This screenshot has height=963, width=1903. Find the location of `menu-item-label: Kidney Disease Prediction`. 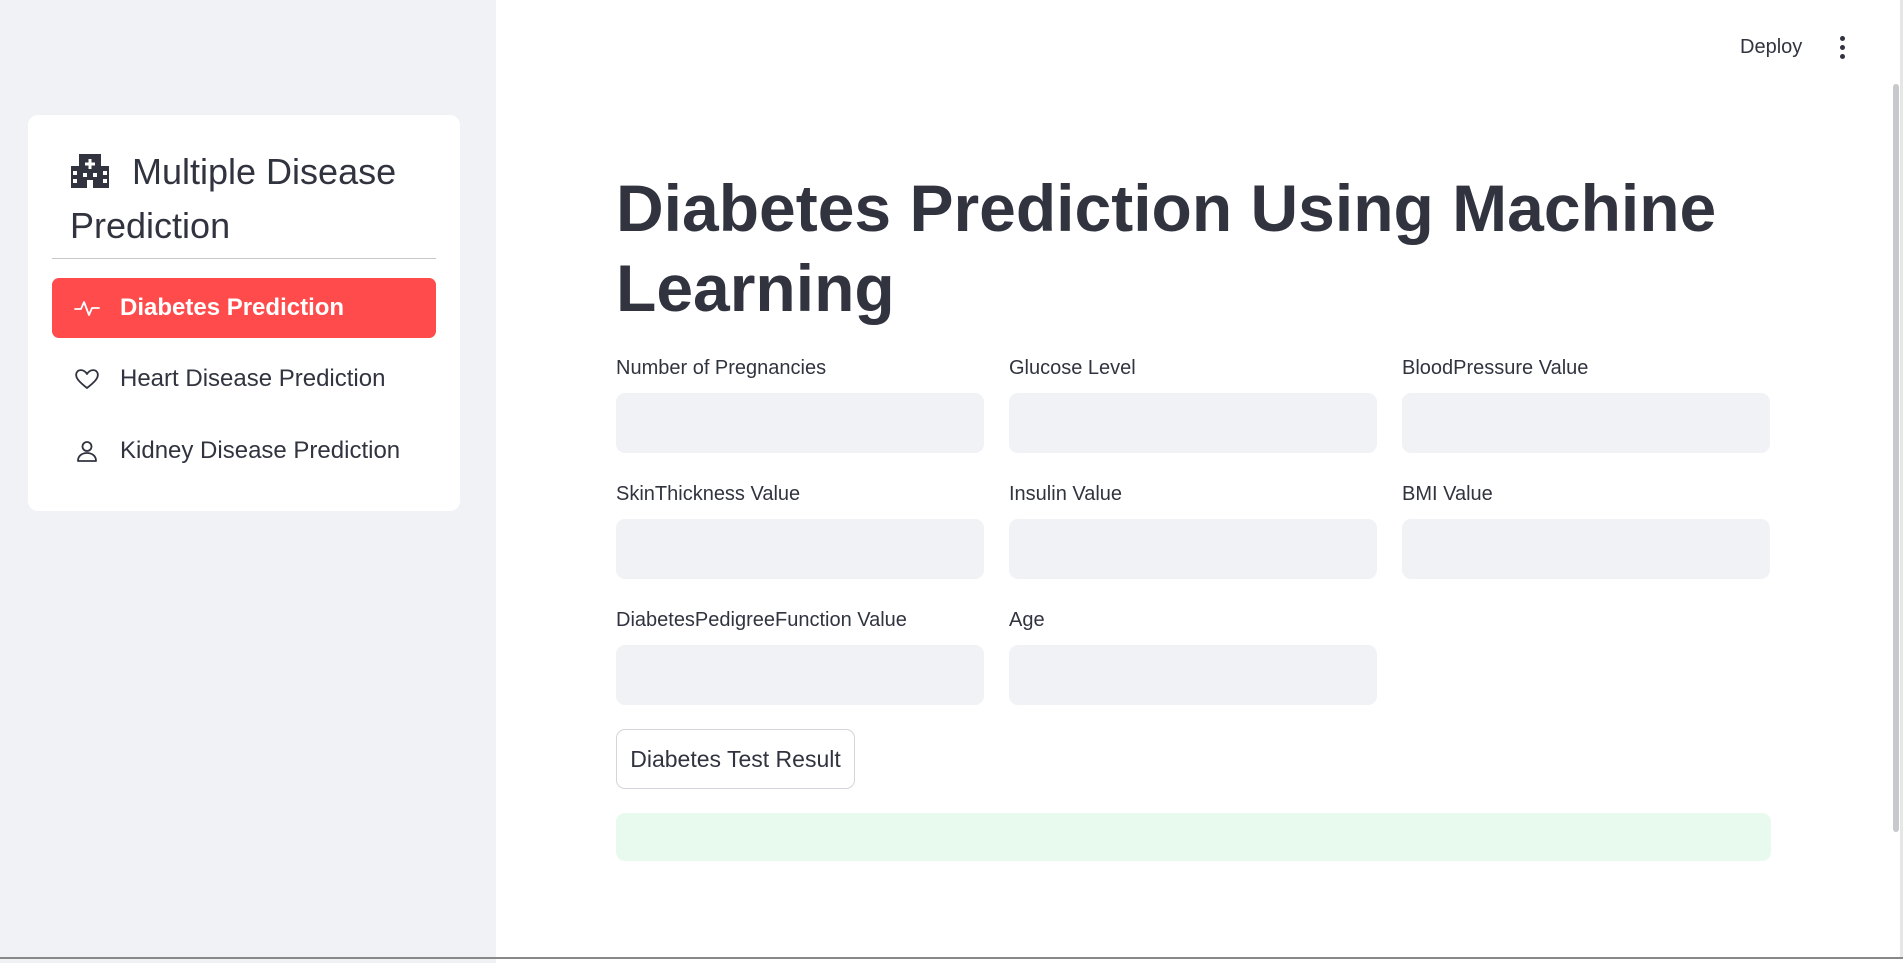

menu-item-label: Kidney Disease Prediction is located at coordinates (260, 450).